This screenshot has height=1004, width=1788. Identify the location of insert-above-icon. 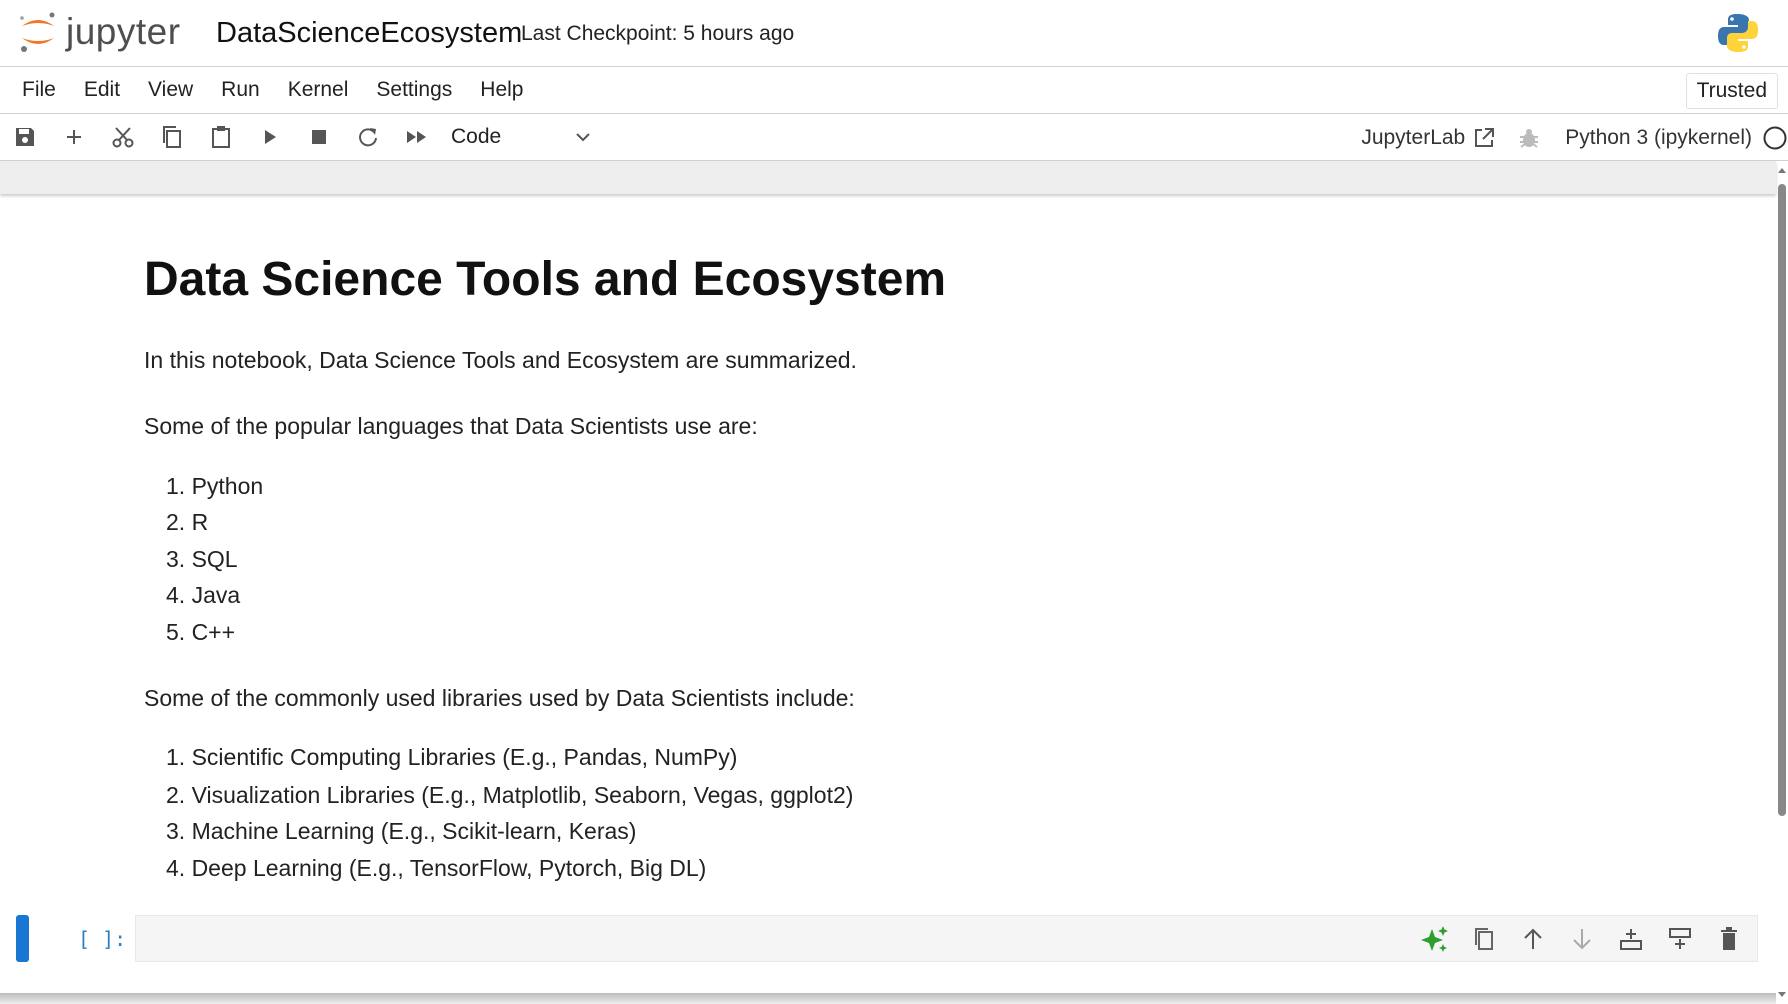
(1631, 939).